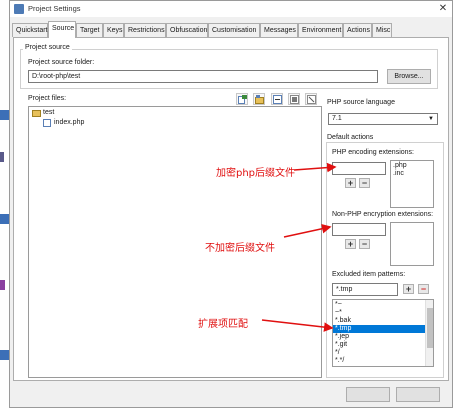  Describe the element at coordinates (307, 231) in the screenshot. I see `annotation-arrow-non-php-ext` at that location.